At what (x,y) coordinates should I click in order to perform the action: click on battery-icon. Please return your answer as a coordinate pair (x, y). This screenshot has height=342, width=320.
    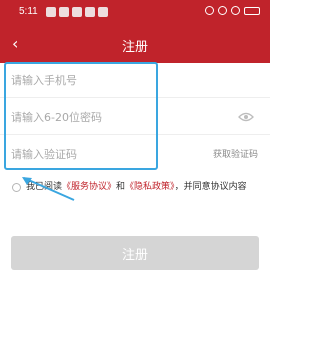
    Looking at the image, I should click on (252, 10).